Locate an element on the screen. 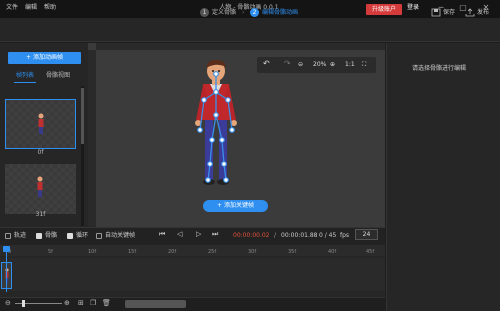 This screenshot has height=311, width=500. menu-file: 文件 is located at coordinates (12, 8).